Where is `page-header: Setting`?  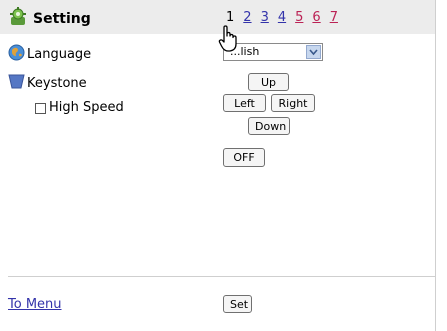 page-header: Setting is located at coordinates (49, 19).